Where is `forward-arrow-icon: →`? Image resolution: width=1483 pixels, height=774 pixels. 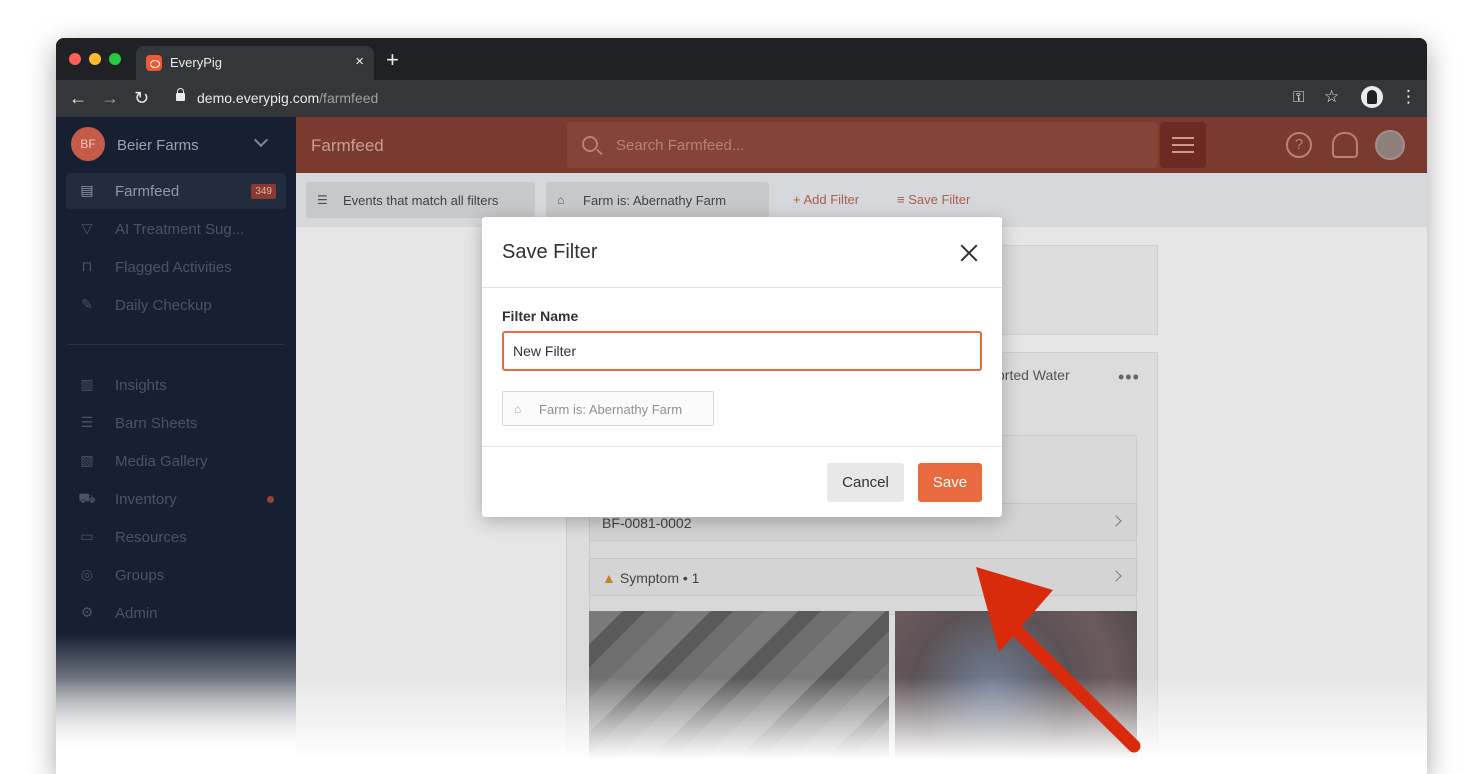 forward-arrow-icon: → is located at coordinates (110, 98).